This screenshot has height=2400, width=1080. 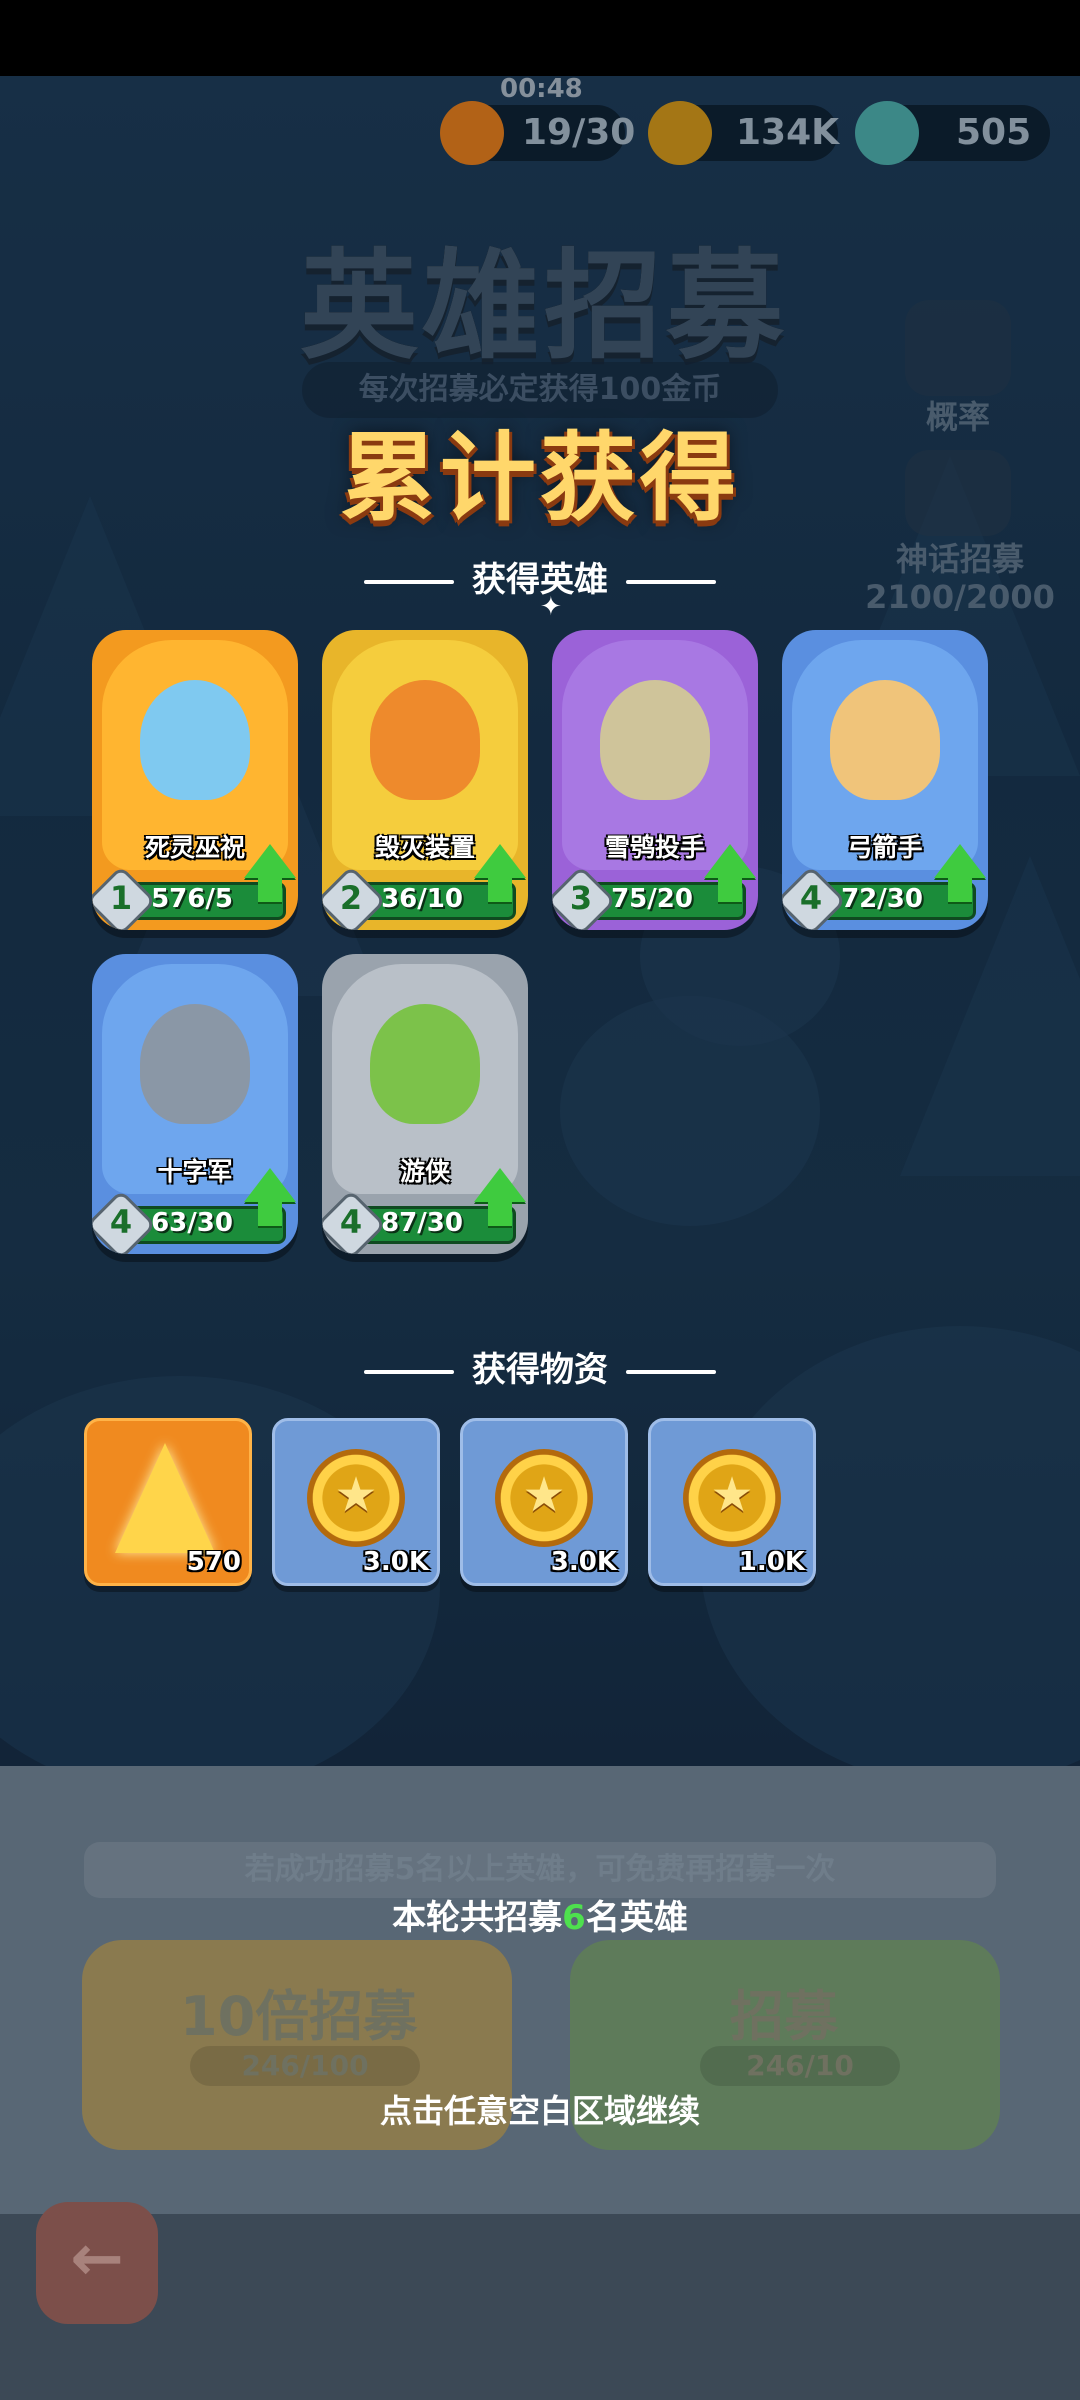 What do you see at coordinates (97, 2259) in the screenshot?
I see `back-arrow-icon: ←` at bounding box center [97, 2259].